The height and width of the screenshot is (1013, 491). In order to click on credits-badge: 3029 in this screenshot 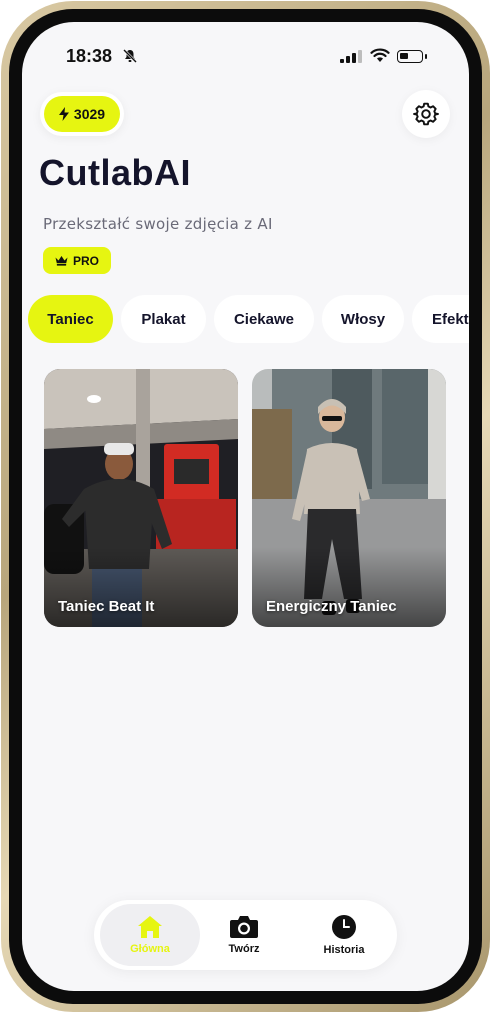, I will do `click(82, 114)`.